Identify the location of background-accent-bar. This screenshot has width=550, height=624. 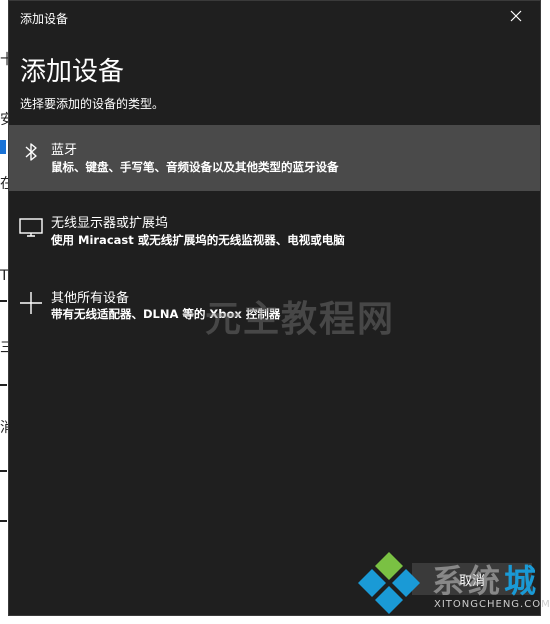
(3, 147).